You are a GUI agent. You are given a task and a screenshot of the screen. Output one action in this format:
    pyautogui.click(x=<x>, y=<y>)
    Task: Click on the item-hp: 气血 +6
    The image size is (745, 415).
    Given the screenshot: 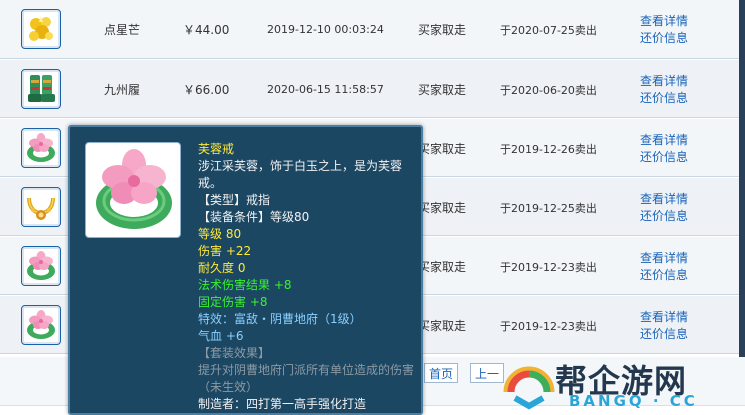 What is the action you would take?
    pyautogui.click(x=221, y=336)
    